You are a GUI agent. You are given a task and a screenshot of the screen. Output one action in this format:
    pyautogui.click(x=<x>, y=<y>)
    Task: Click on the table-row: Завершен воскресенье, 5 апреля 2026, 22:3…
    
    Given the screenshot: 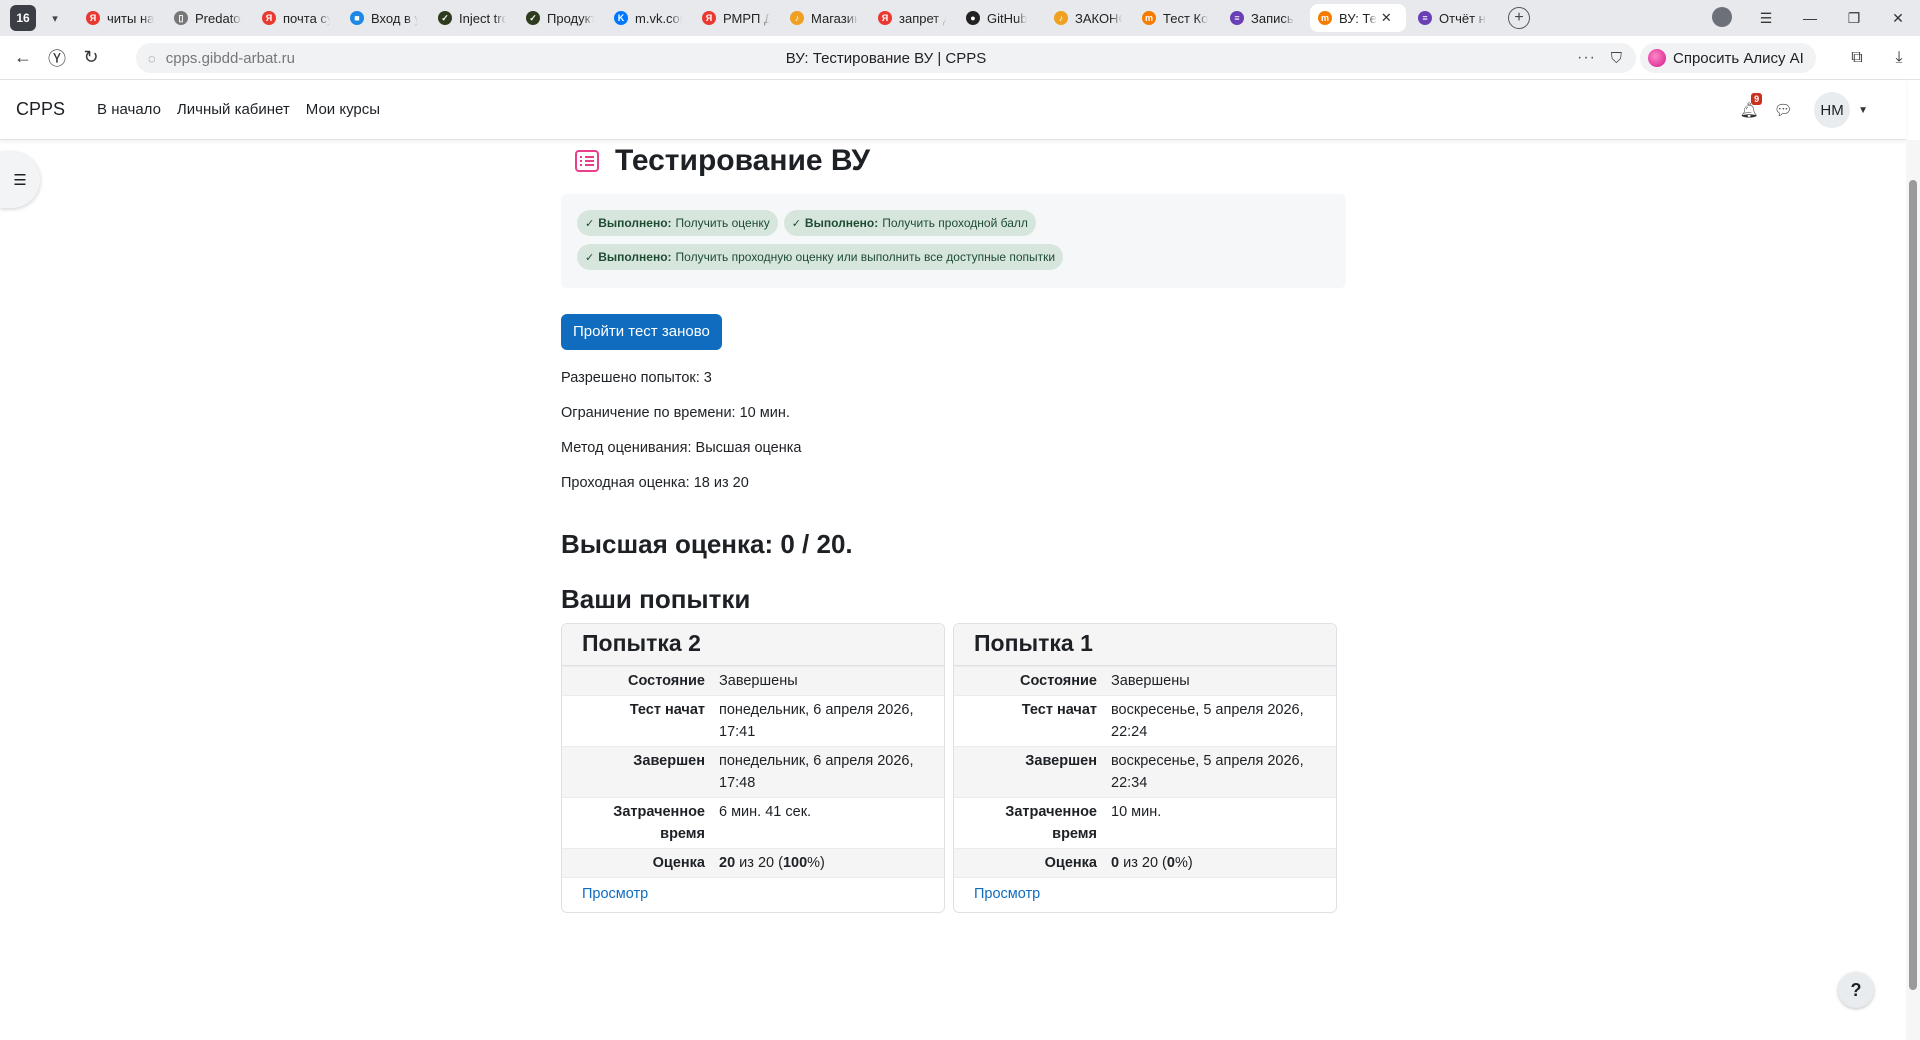 What is the action you would take?
    pyautogui.click(x=1145, y=772)
    